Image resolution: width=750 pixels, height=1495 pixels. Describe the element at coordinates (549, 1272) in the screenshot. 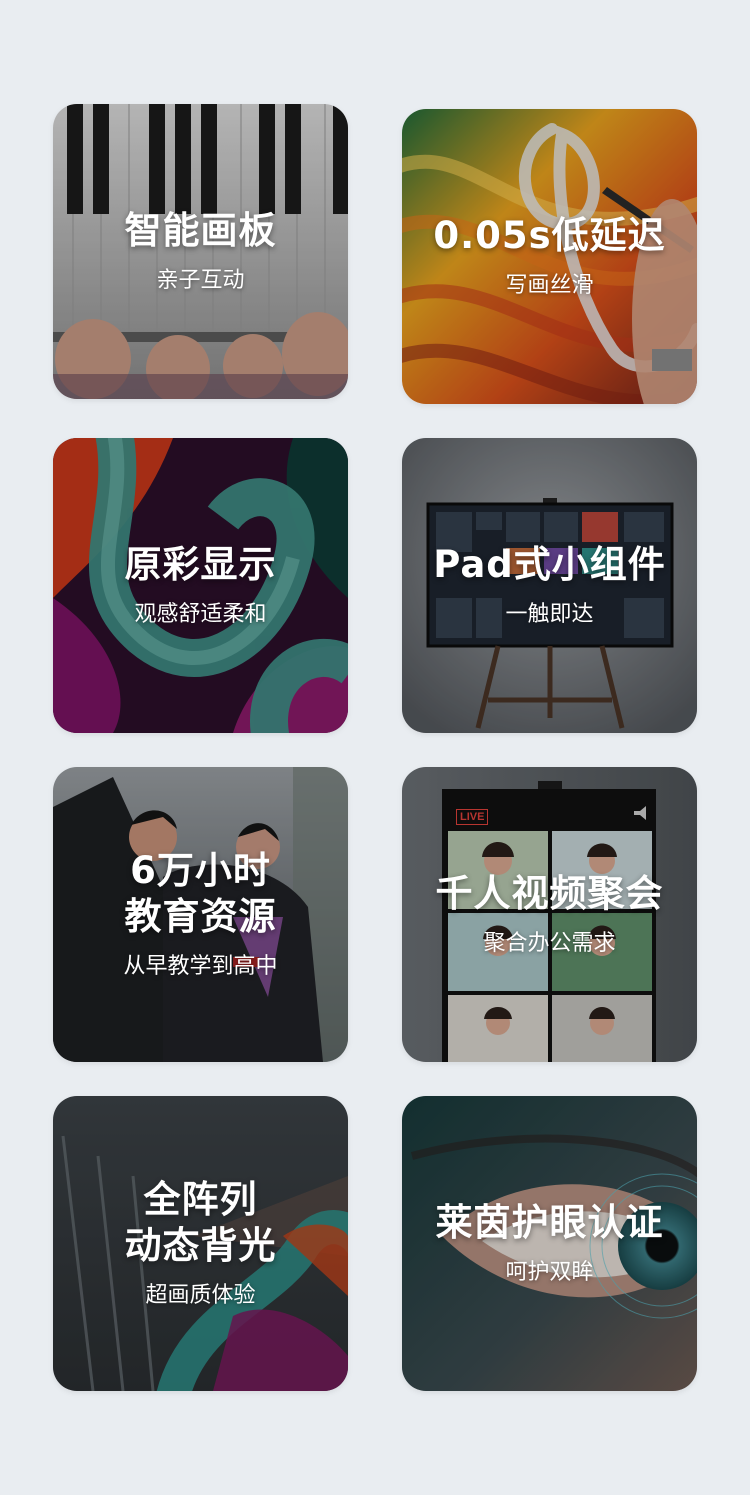

I see `card-subtitle: 呵护双眸` at that location.